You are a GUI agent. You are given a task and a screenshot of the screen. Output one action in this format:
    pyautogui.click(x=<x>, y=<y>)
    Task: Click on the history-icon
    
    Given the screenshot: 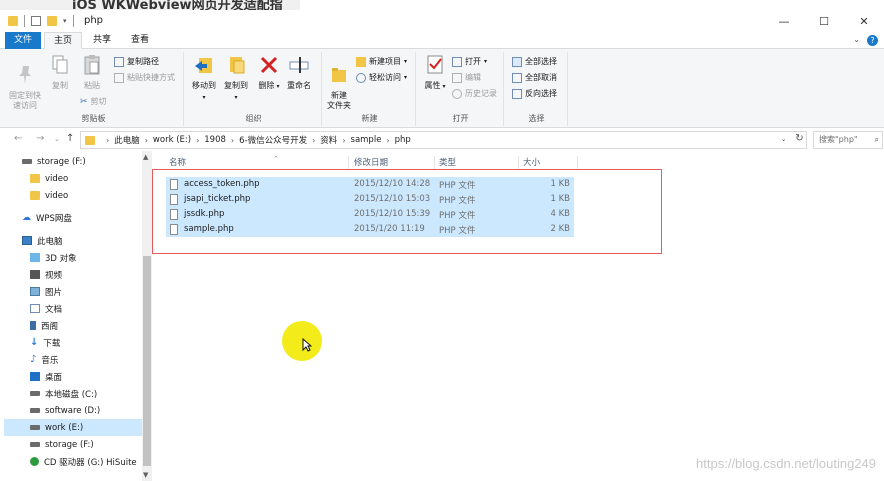 What is the action you would take?
    pyautogui.click(x=457, y=93)
    